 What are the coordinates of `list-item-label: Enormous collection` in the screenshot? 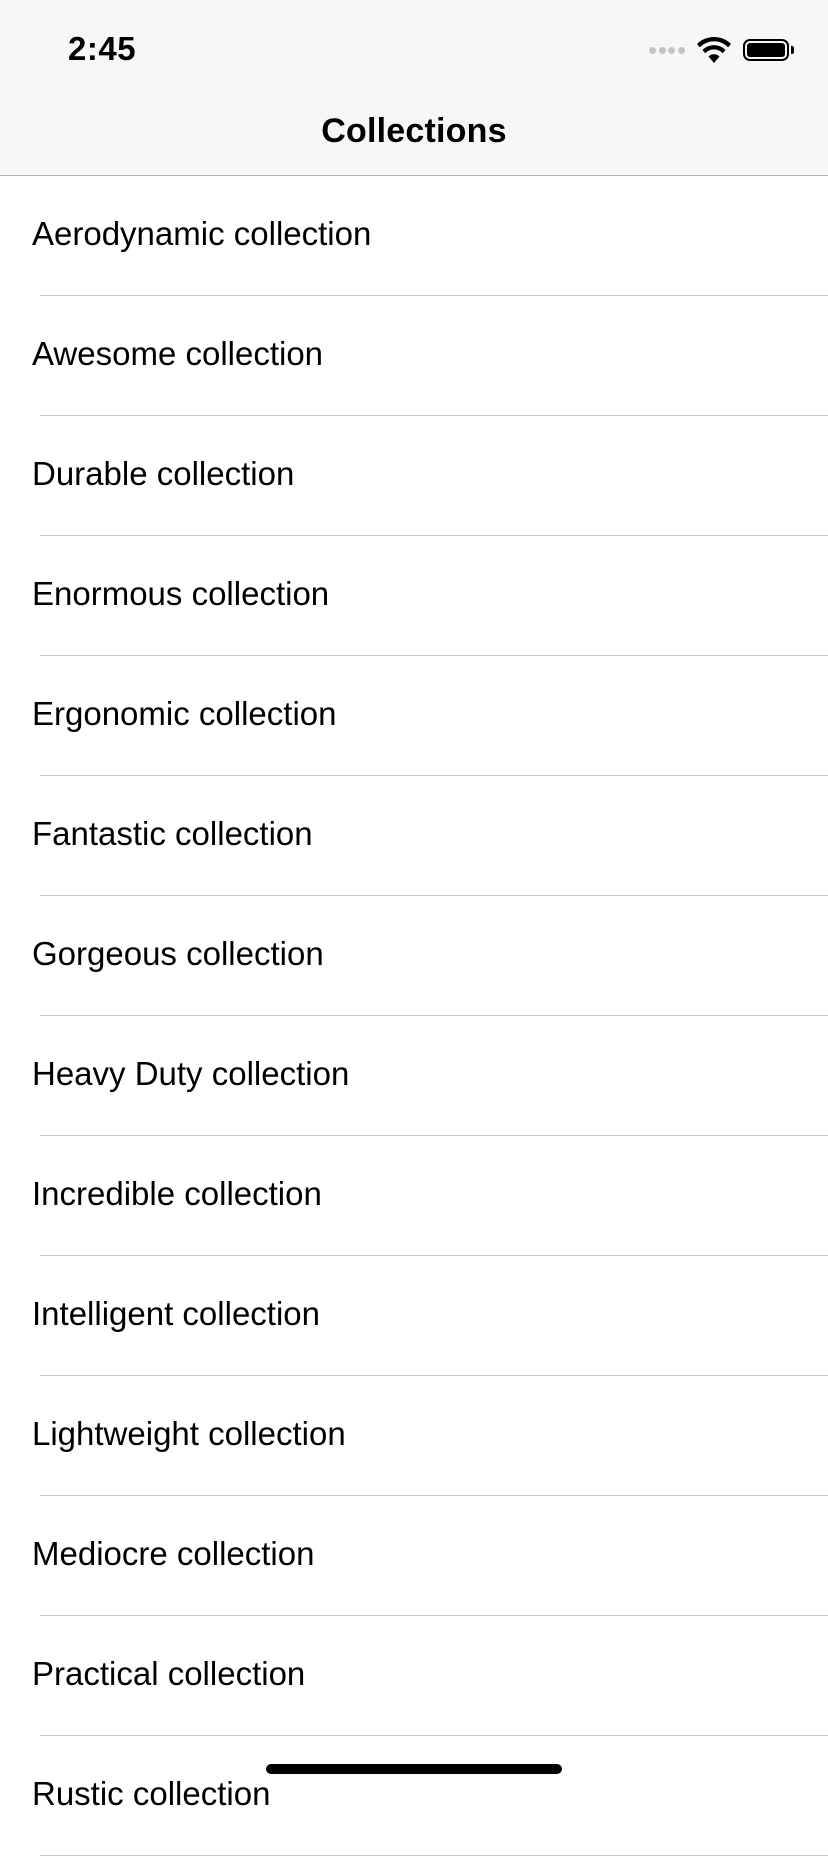 It's located at (181, 593).